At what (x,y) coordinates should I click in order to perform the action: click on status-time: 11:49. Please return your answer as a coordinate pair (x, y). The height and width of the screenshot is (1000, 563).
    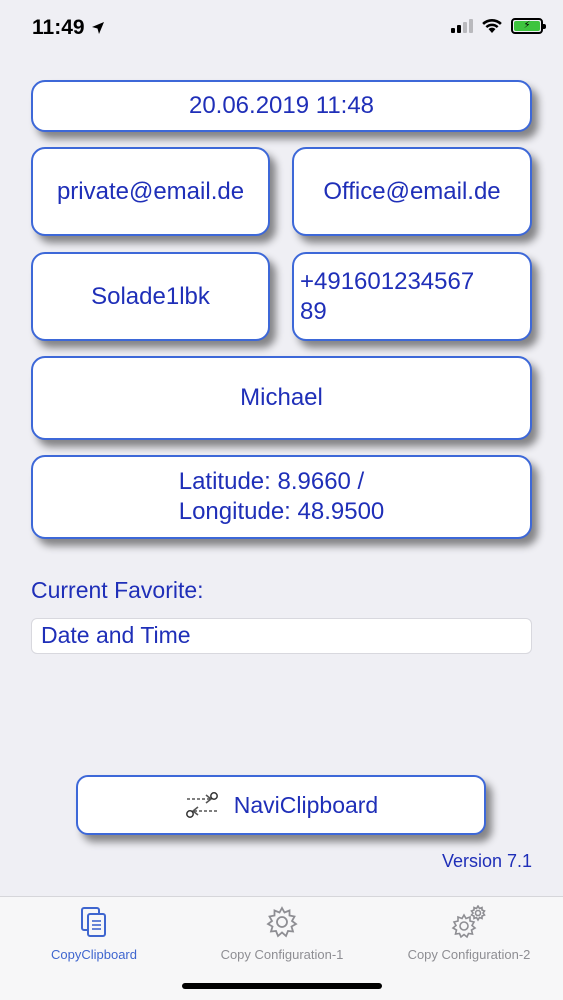
    Looking at the image, I should click on (58, 27).